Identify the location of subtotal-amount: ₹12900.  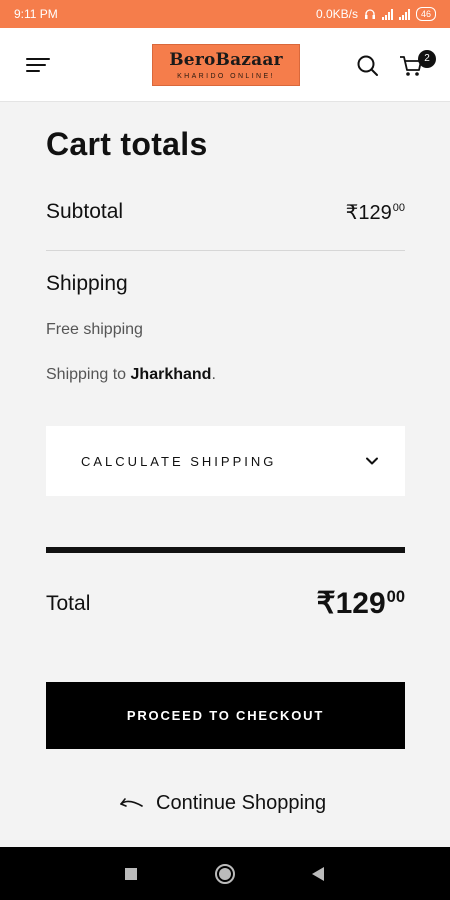
(375, 212).